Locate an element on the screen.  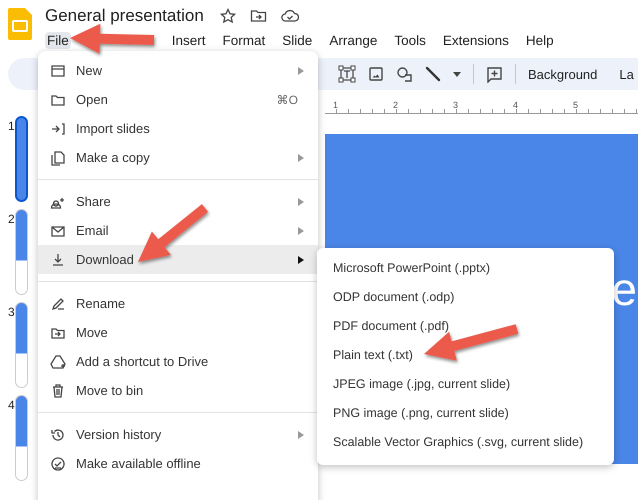
move-folder-icon is located at coordinates (258, 16).